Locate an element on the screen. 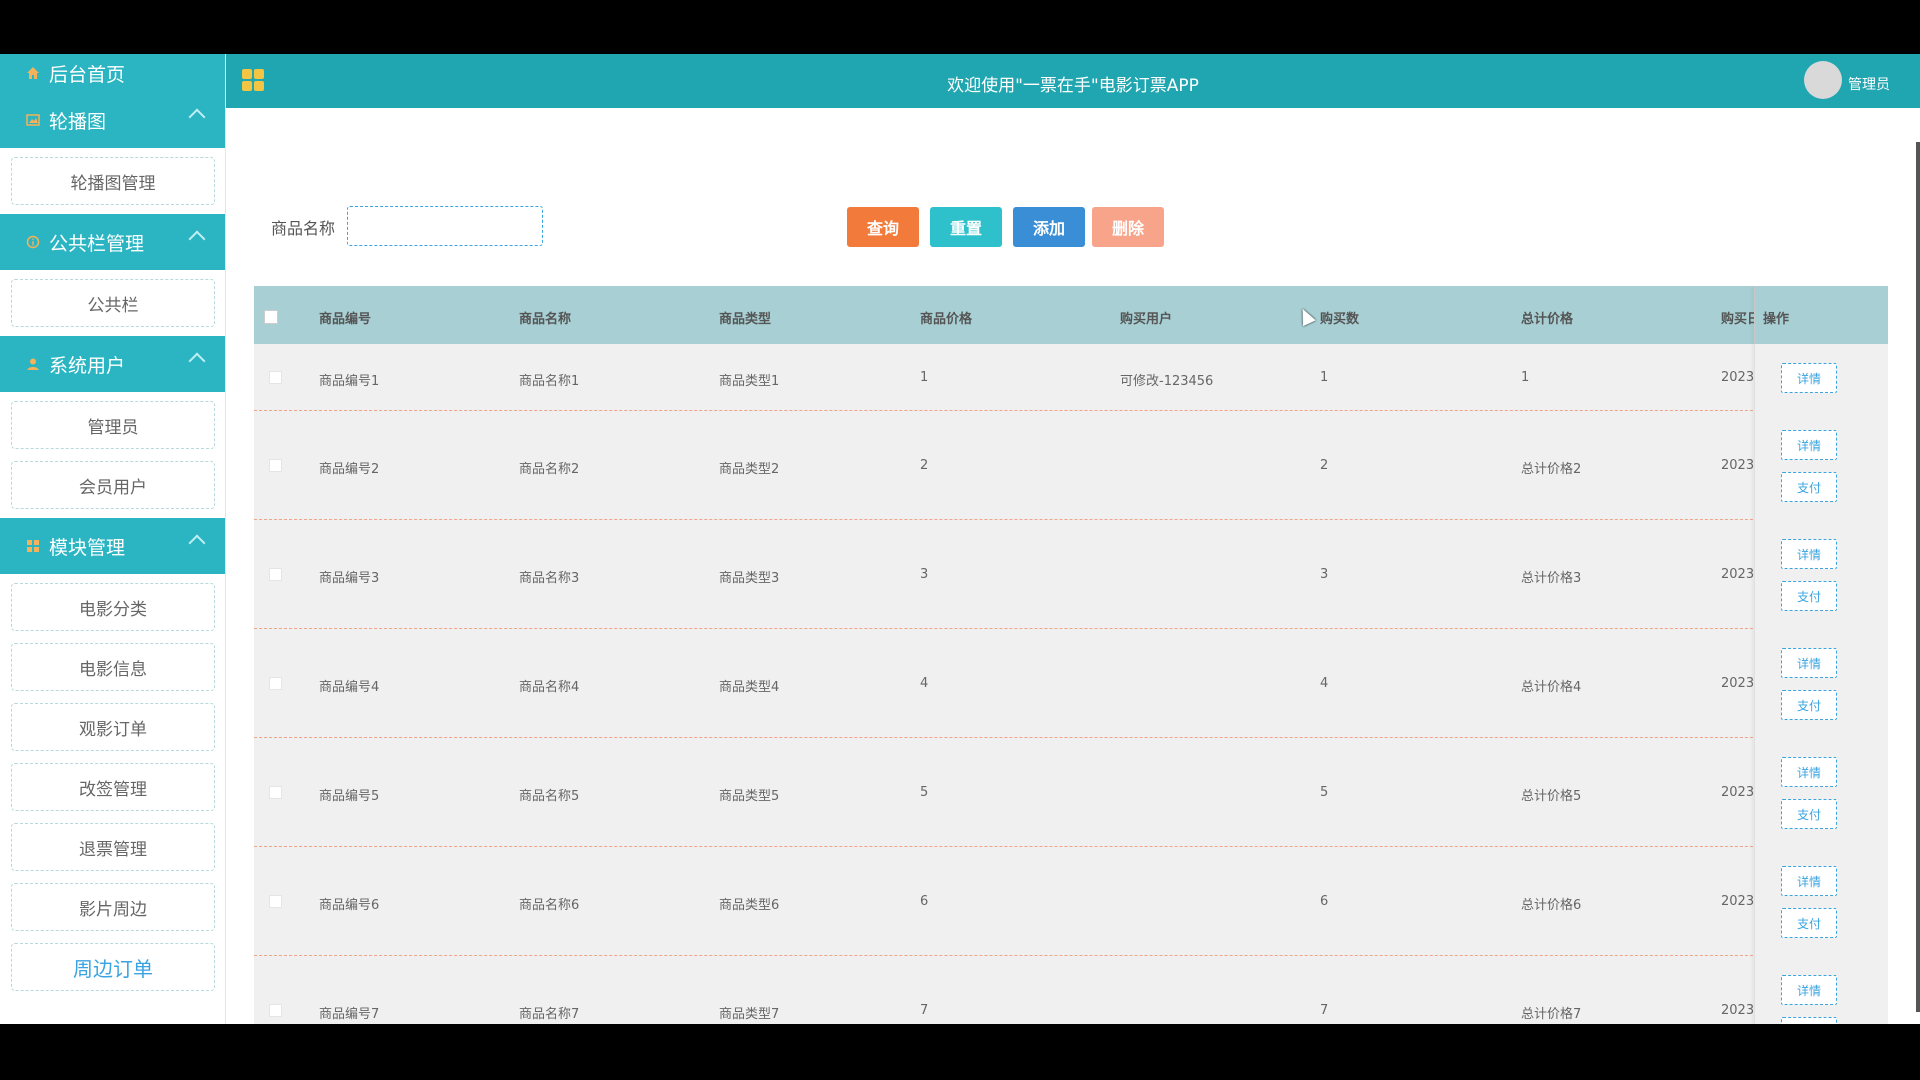 Image resolution: width=1920 pixels, height=1080 pixels. operations-header: 操作 is located at coordinates (1821, 315).